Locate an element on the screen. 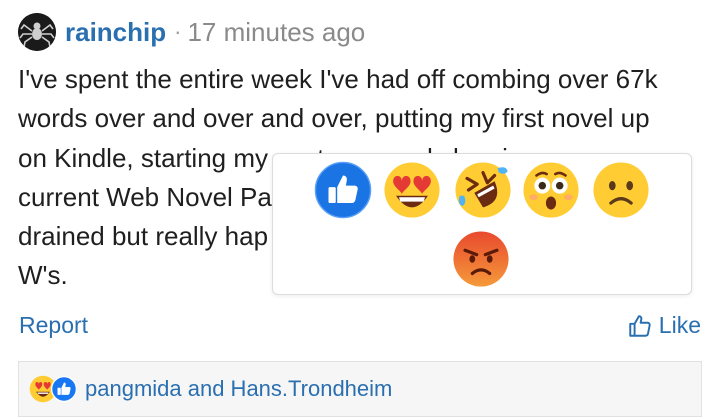 This screenshot has height=419, width=719. spider-avatar-icon is located at coordinates (37, 32).